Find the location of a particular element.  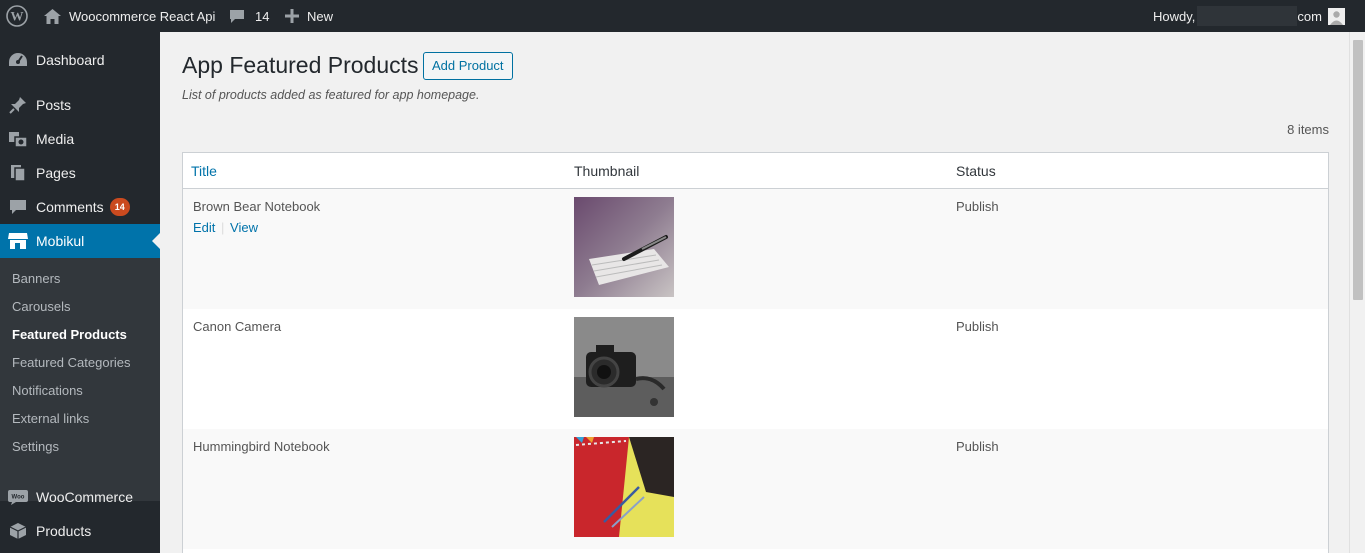

menu-media: Media is located at coordinates (80, 139).